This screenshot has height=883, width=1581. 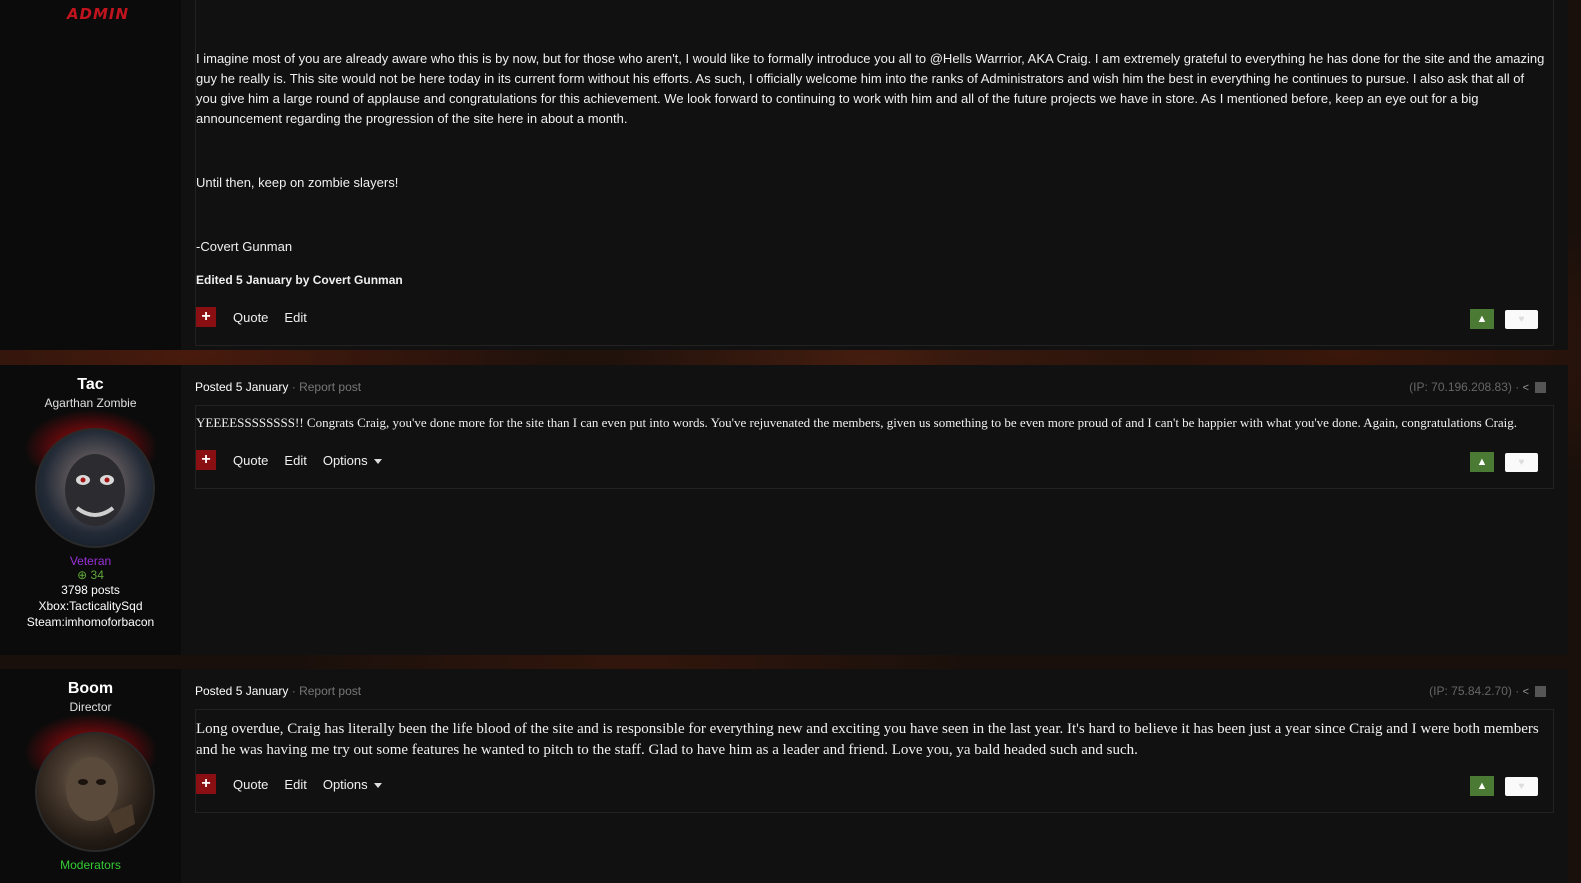 What do you see at coordinates (90, 622) in the screenshot?
I see `steam-id: Steam:imhomoforbacon` at bounding box center [90, 622].